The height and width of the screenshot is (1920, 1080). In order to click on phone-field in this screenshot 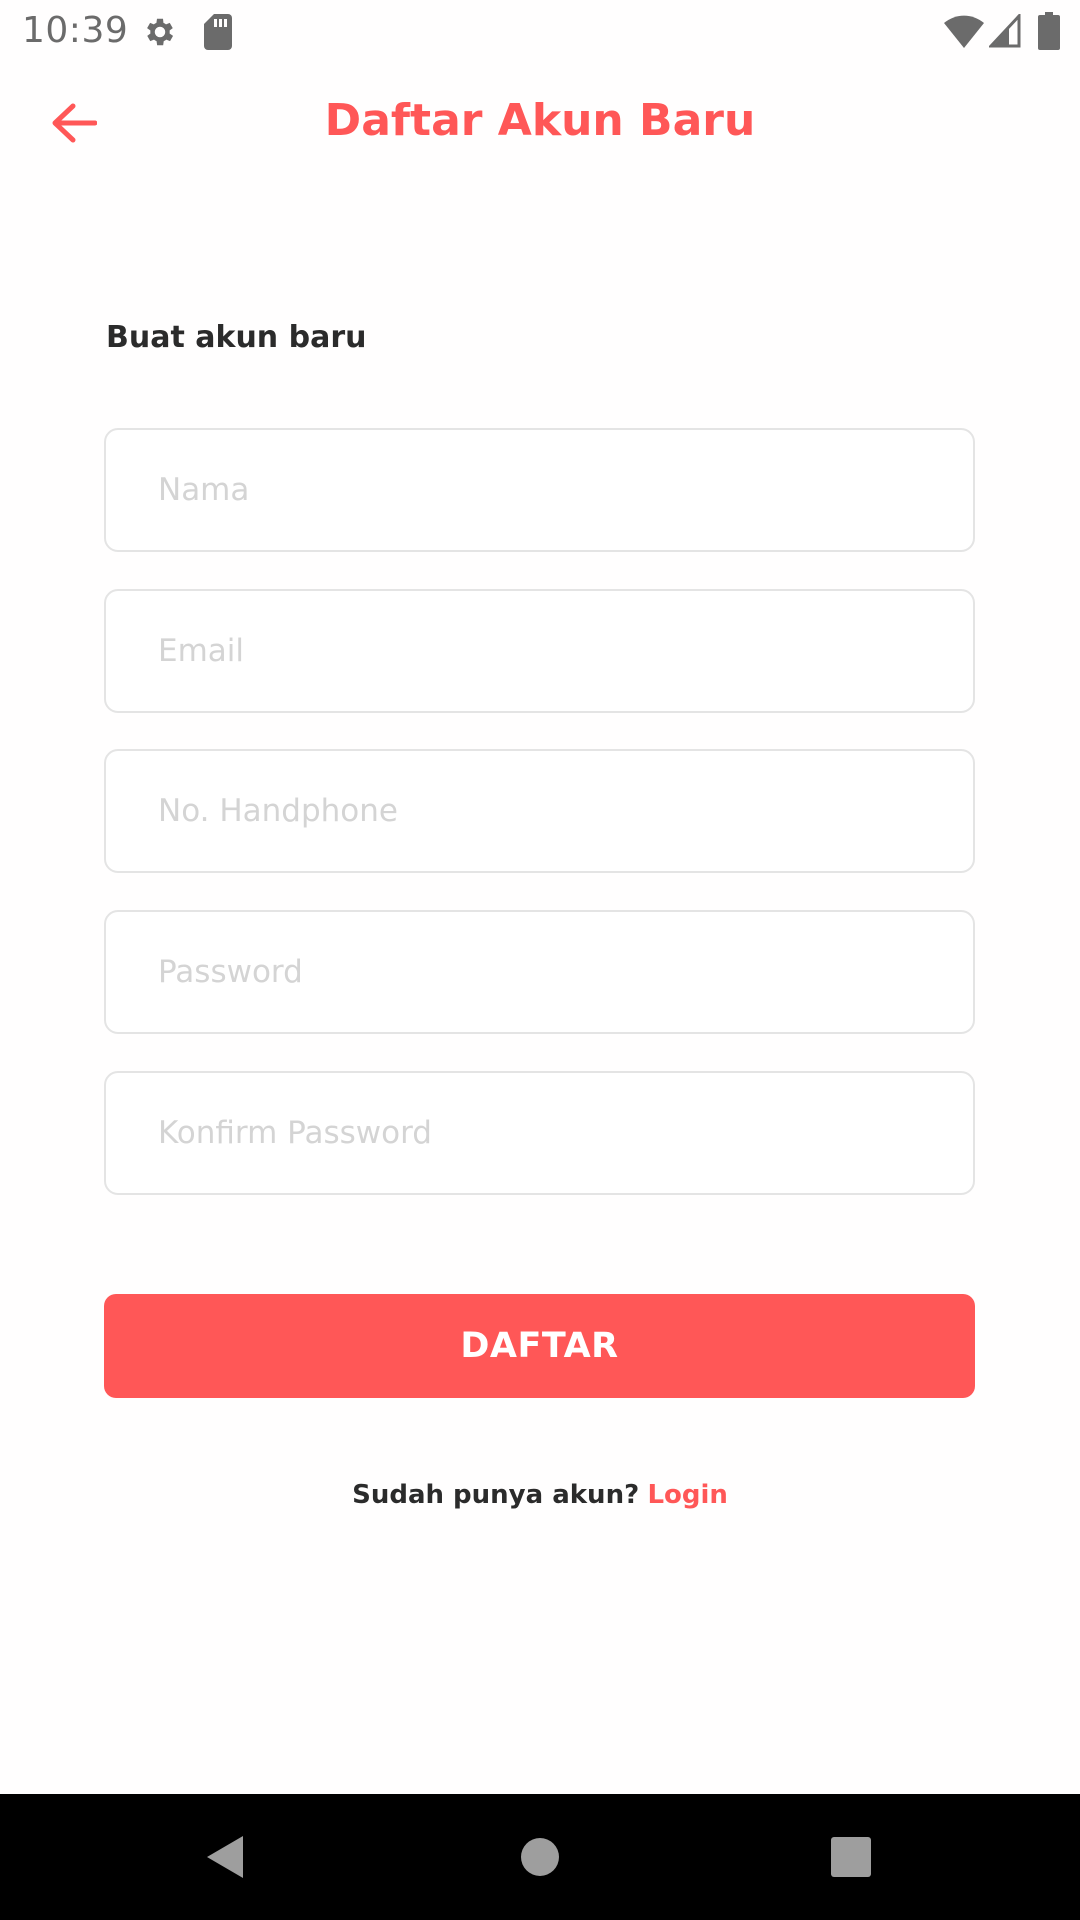, I will do `click(539, 811)`.